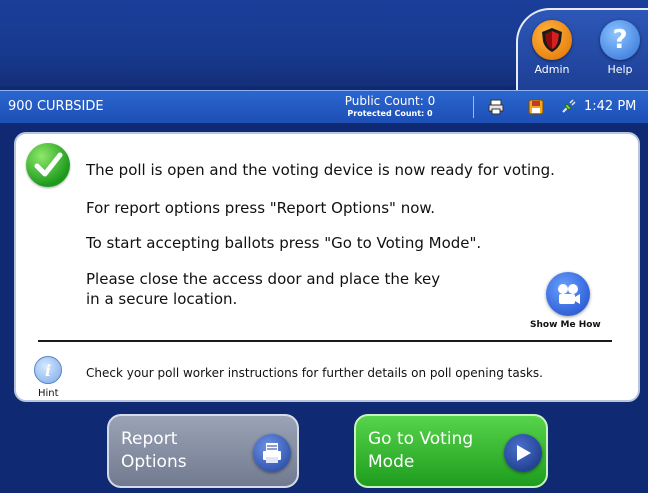  What do you see at coordinates (390, 101) in the screenshot?
I see `public-count: Public Count: 0` at bounding box center [390, 101].